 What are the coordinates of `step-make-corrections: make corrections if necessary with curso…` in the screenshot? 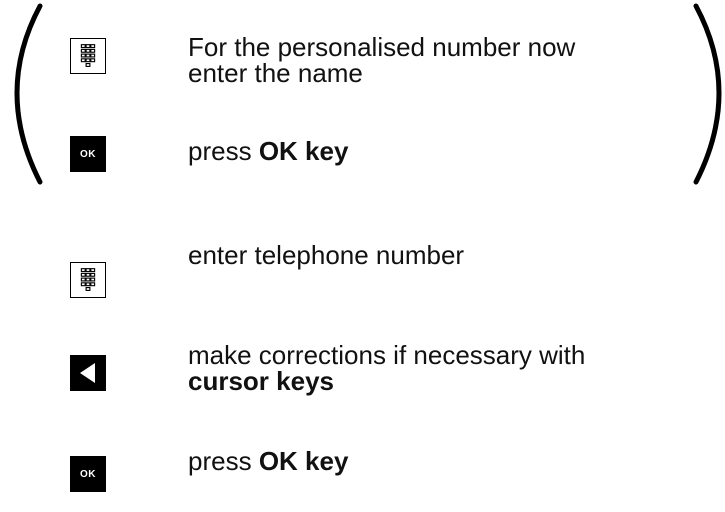 It's located at (448, 368).